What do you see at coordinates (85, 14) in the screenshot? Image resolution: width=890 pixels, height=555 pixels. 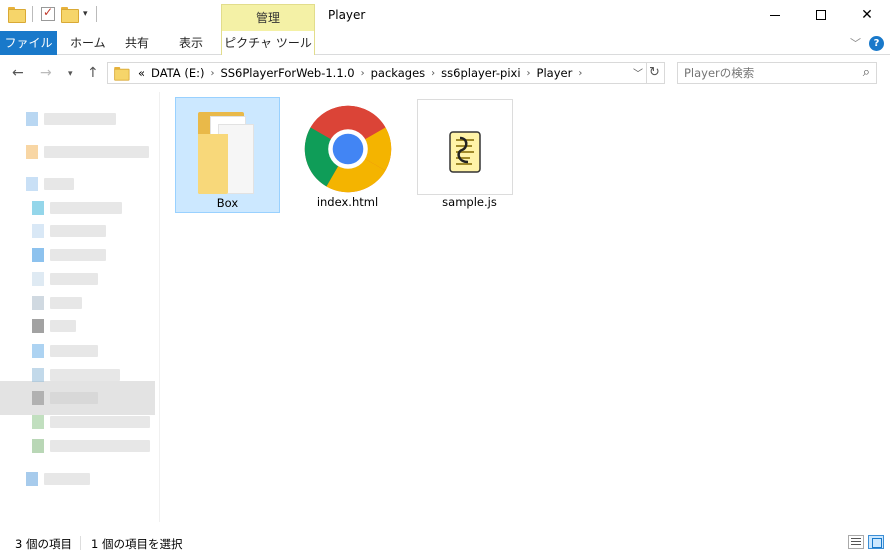 I see `customize-toolbar-icon: ▾` at bounding box center [85, 14].